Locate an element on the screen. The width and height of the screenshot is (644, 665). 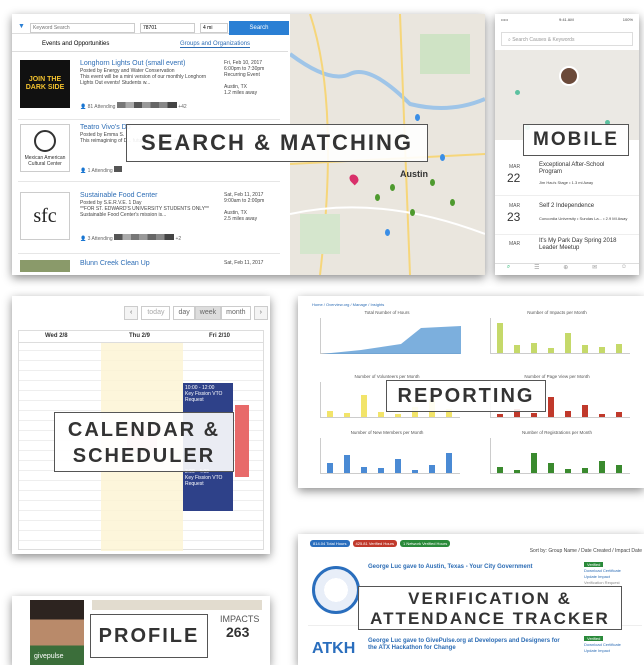
attendees: 👤 3 Attending +2 is located at coordinates (131, 238).